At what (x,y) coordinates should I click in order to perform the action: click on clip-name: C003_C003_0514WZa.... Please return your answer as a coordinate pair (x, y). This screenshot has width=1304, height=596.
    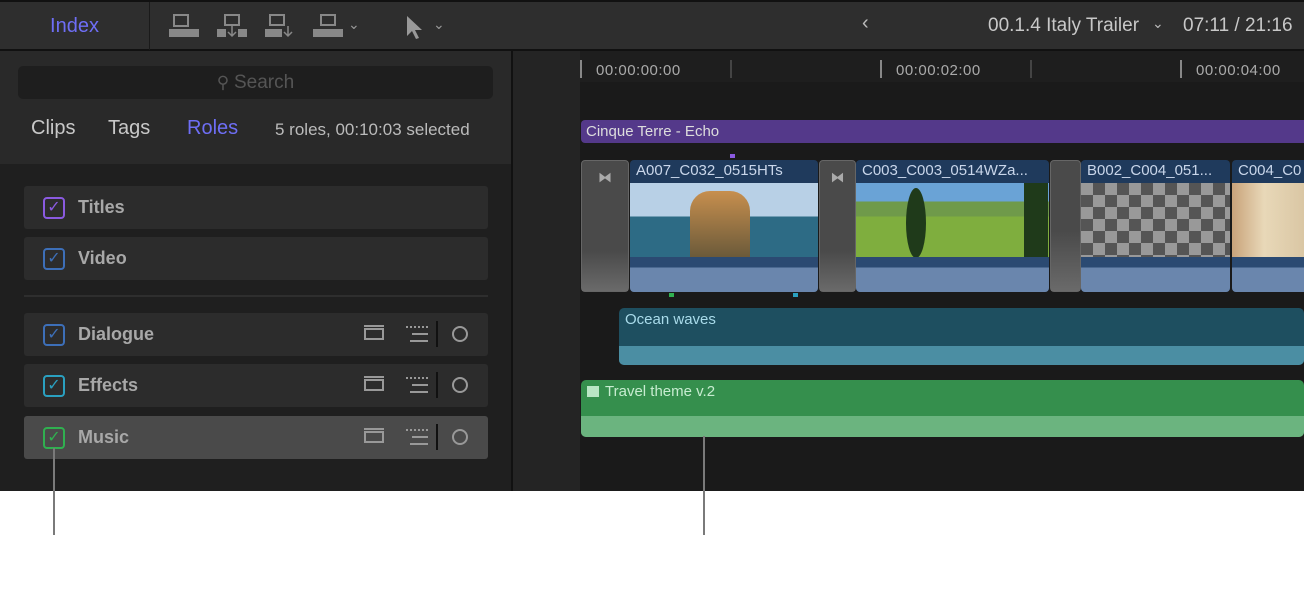
    Looking at the image, I should click on (945, 170).